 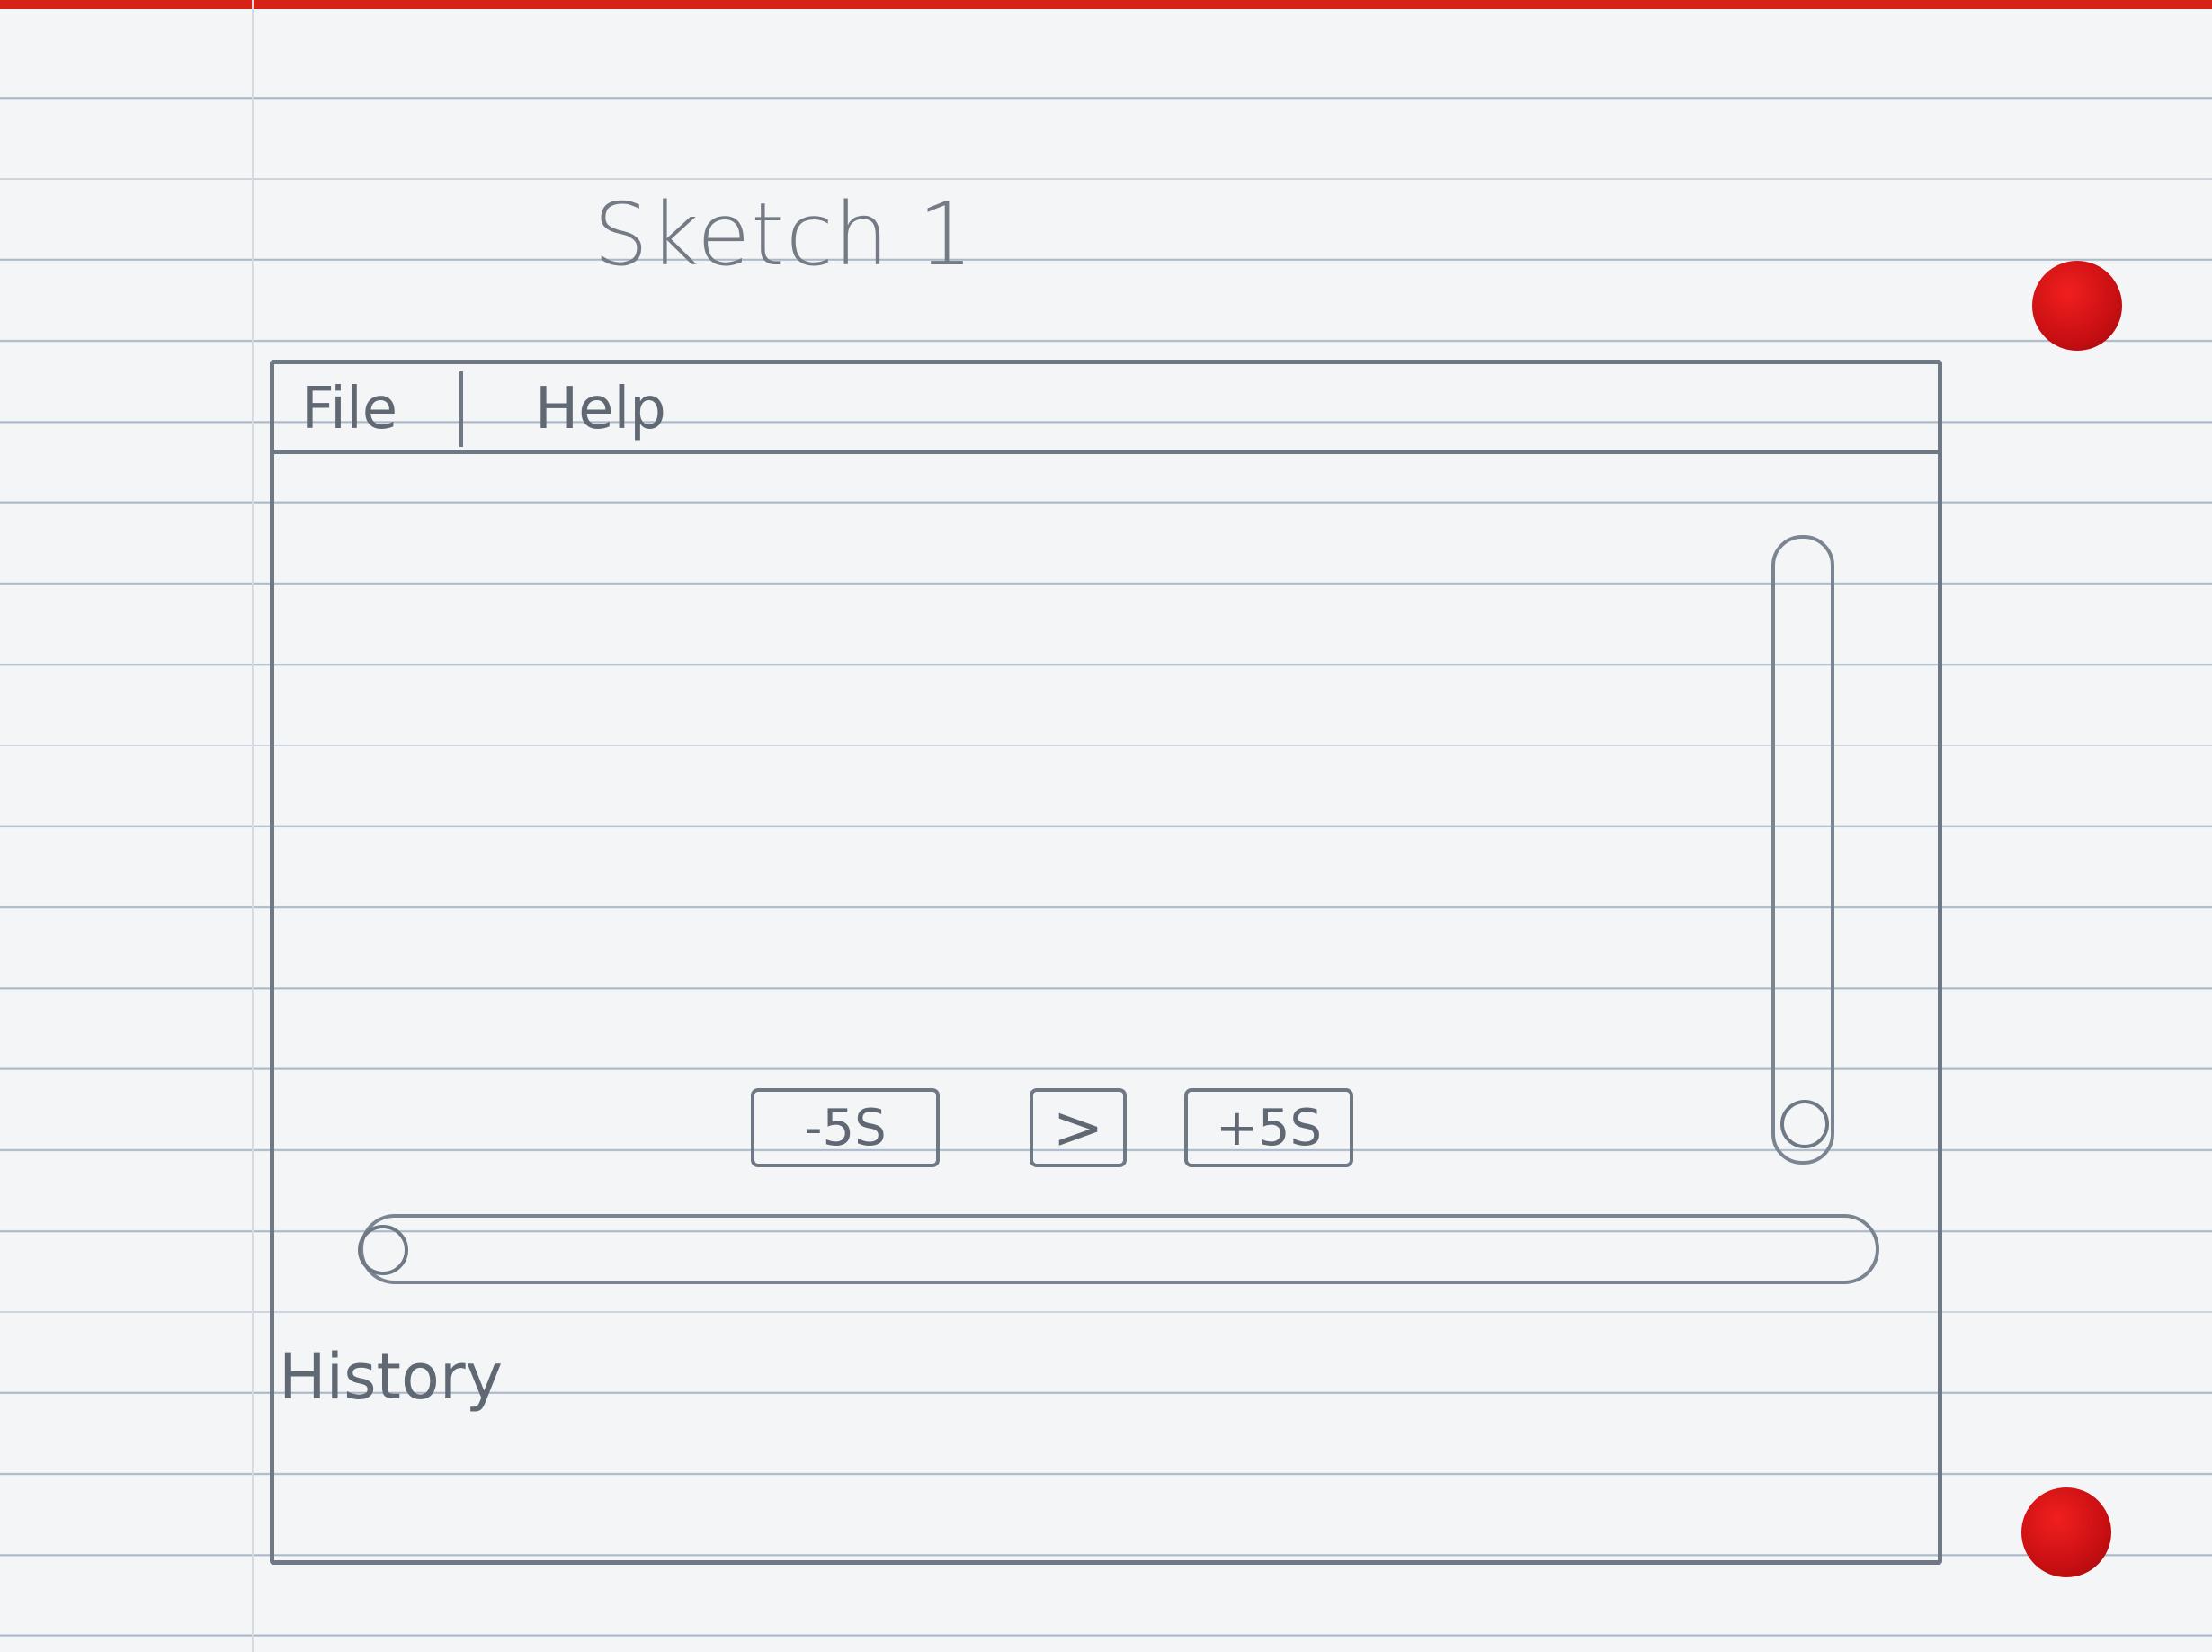 What do you see at coordinates (1106, 4) in the screenshot?
I see `paper-top-edge` at bounding box center [1106, 4].